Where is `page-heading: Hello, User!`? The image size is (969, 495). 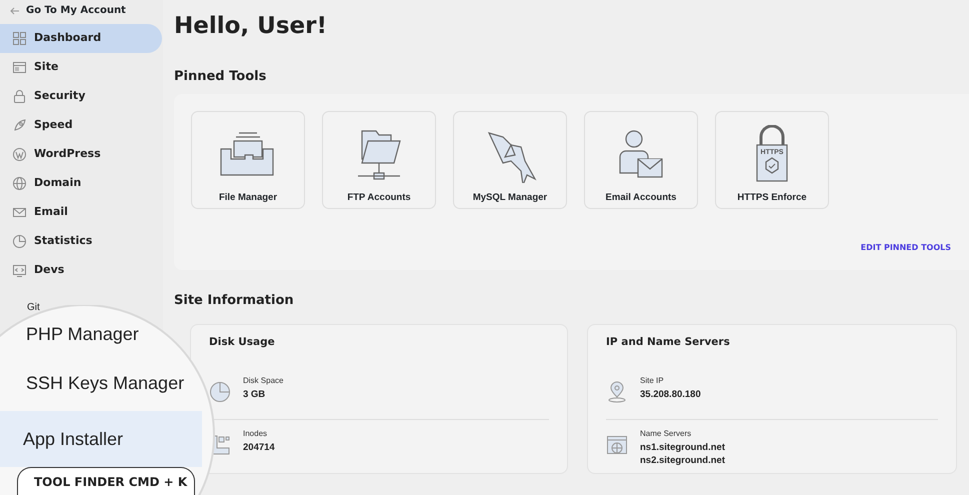
page-heading: Hello, User! is located at coordinates (251, 27).